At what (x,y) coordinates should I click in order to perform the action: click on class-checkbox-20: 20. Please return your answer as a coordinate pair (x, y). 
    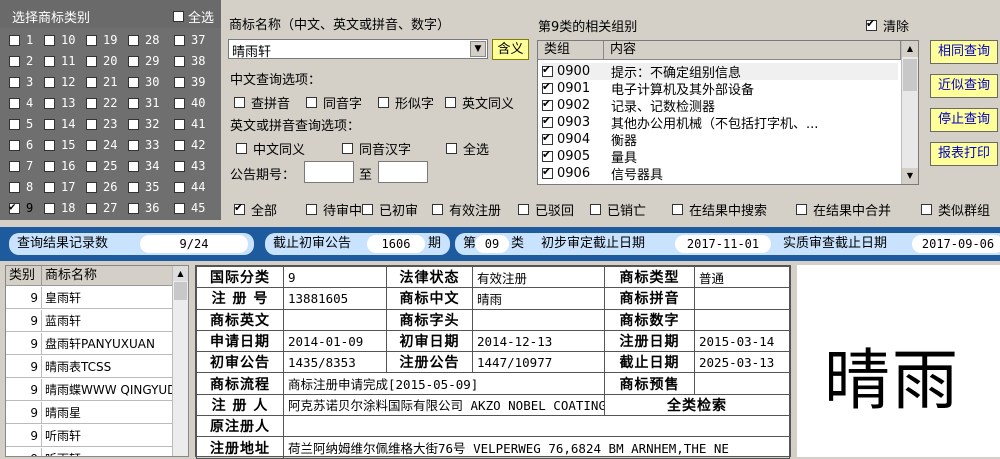
    Looking at the image, I should click on (101, 61).